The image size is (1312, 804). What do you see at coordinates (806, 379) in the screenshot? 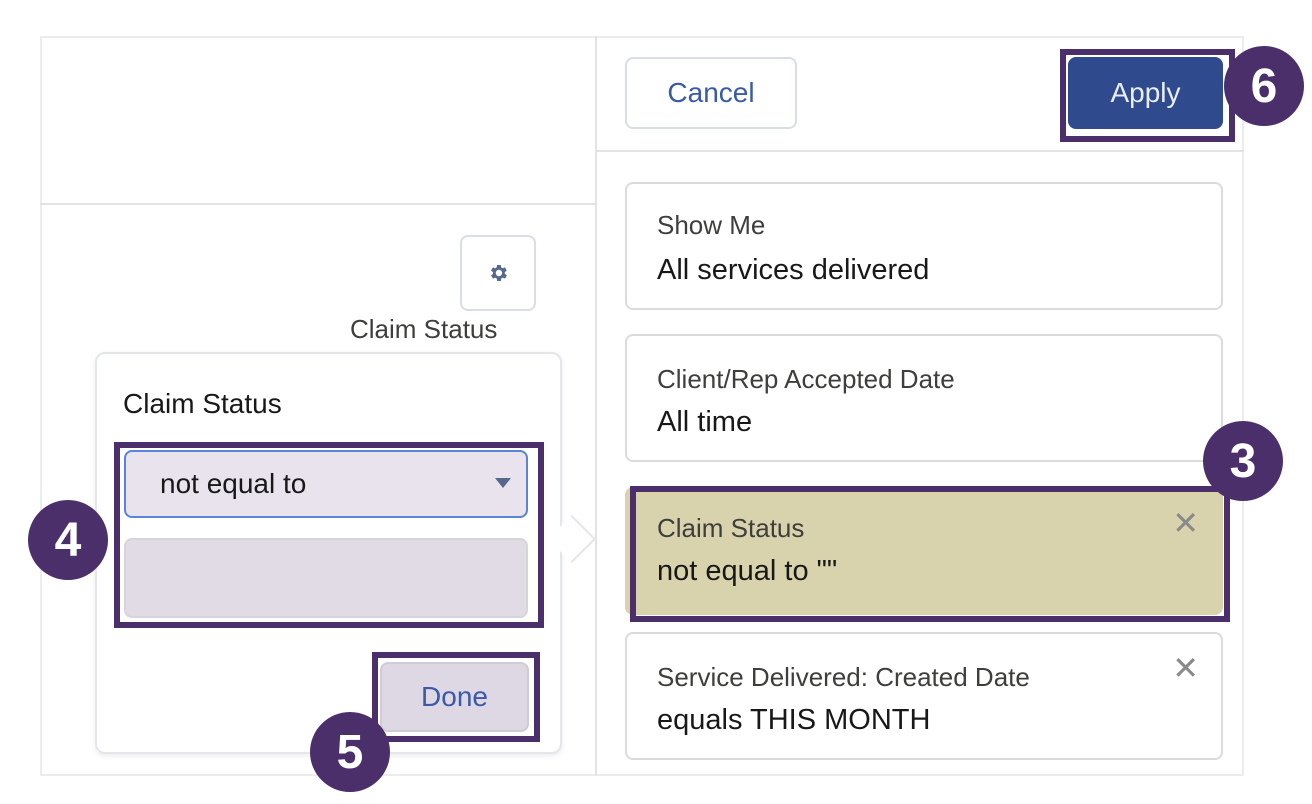
I see `filter-label: Client/Rep Accepted Date` at bounding box center [806, 379].